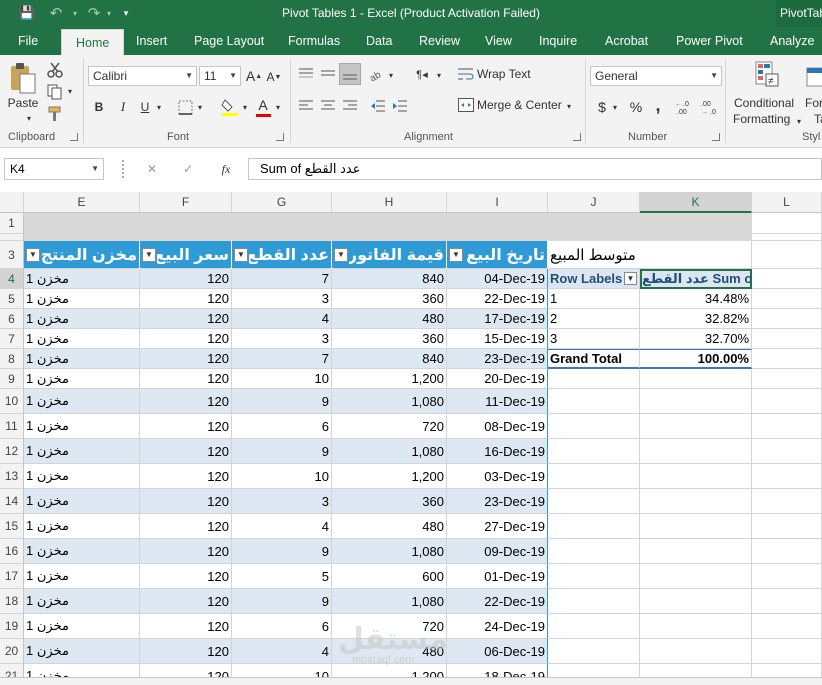 This screenshot has height=685, width=822. I want to click on row-header: 7, so click(12, 339).